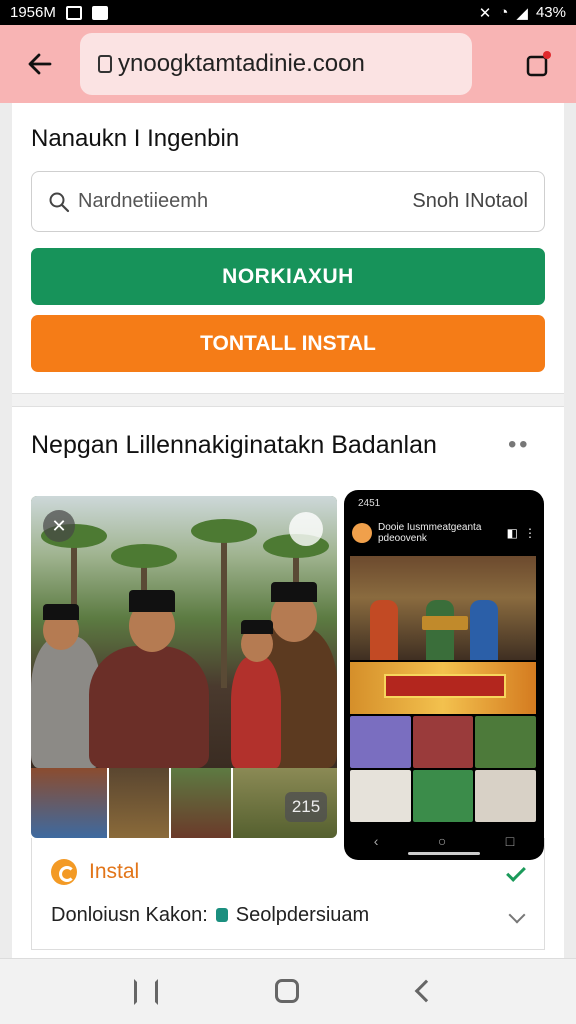 Image resolution: width=576 pixels, height=1024 pixels. What do you see at coordinates (143, 201) in the screenshot?
I see `search-placeholder: Nardnetiieemh` at bounding box center [143, 201].